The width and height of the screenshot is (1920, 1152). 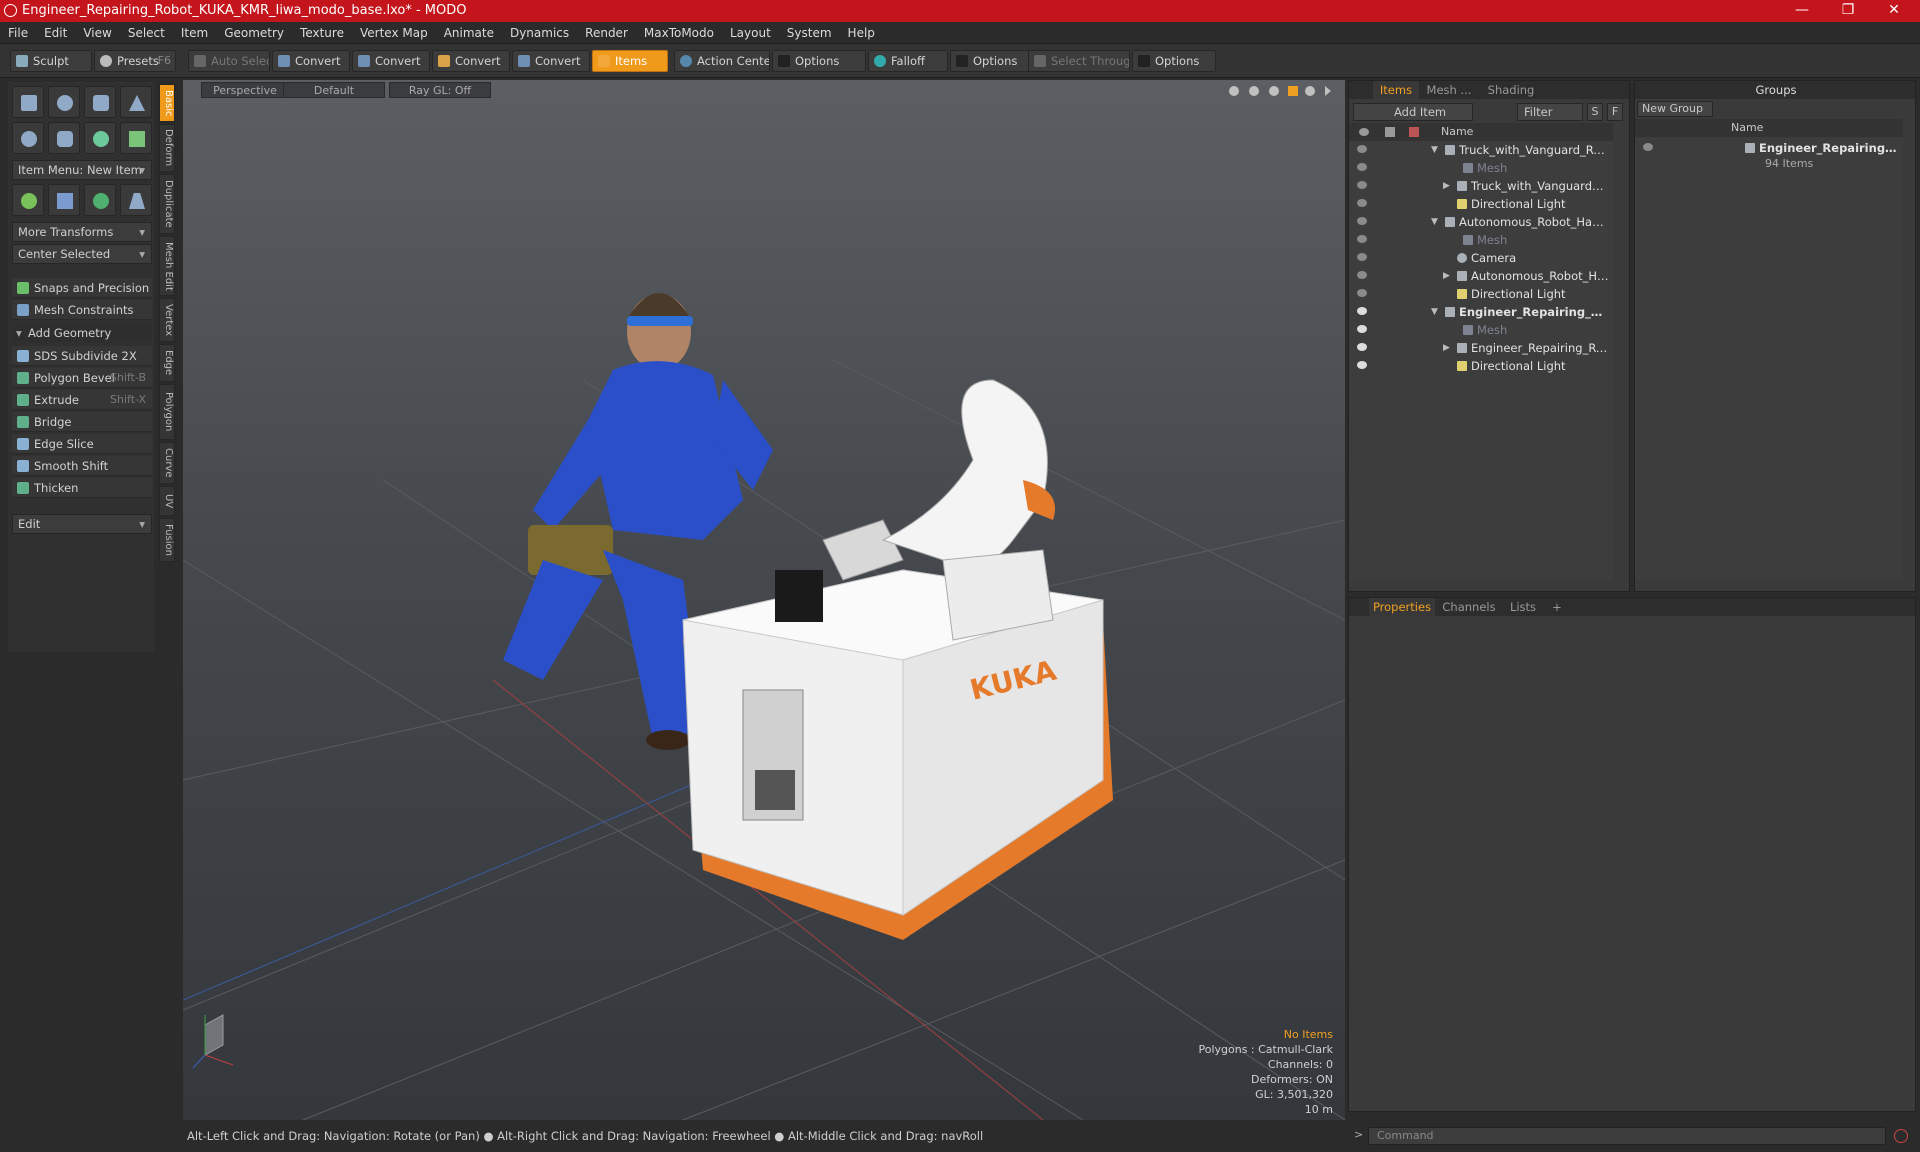 What do you see at coordinates (82, 232) in the screenshot?
I see `more-transforms-dropdown: More Transforms` at bounding box center [82, 232].